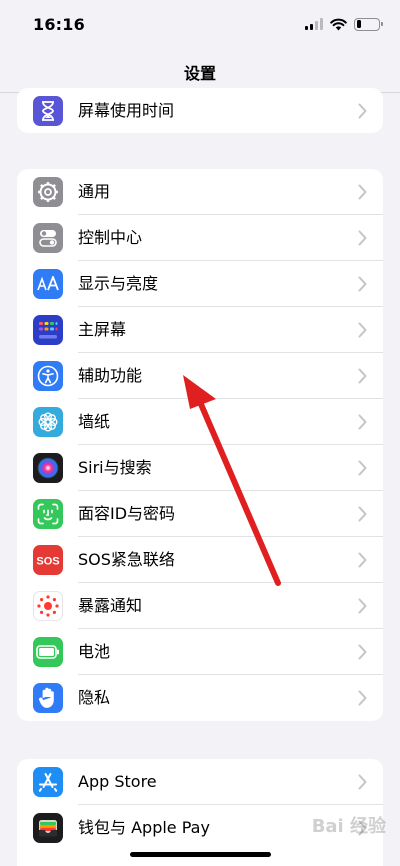 The height and width of the screenshot is (866, 400). I want to click on page-title: 设置, so click(199, 73).